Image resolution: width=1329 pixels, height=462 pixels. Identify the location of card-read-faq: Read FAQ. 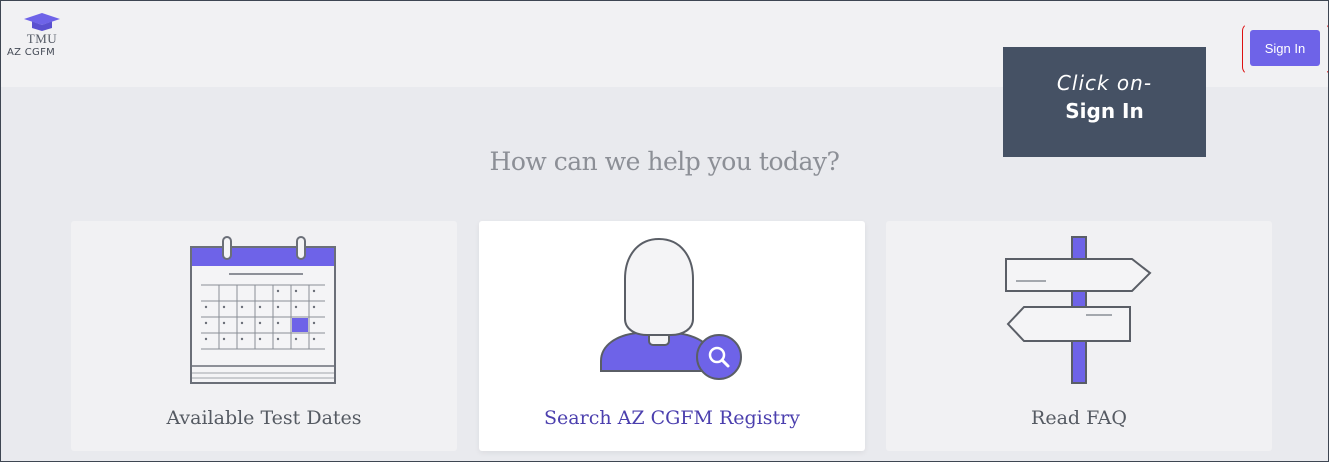
(1079, 336).